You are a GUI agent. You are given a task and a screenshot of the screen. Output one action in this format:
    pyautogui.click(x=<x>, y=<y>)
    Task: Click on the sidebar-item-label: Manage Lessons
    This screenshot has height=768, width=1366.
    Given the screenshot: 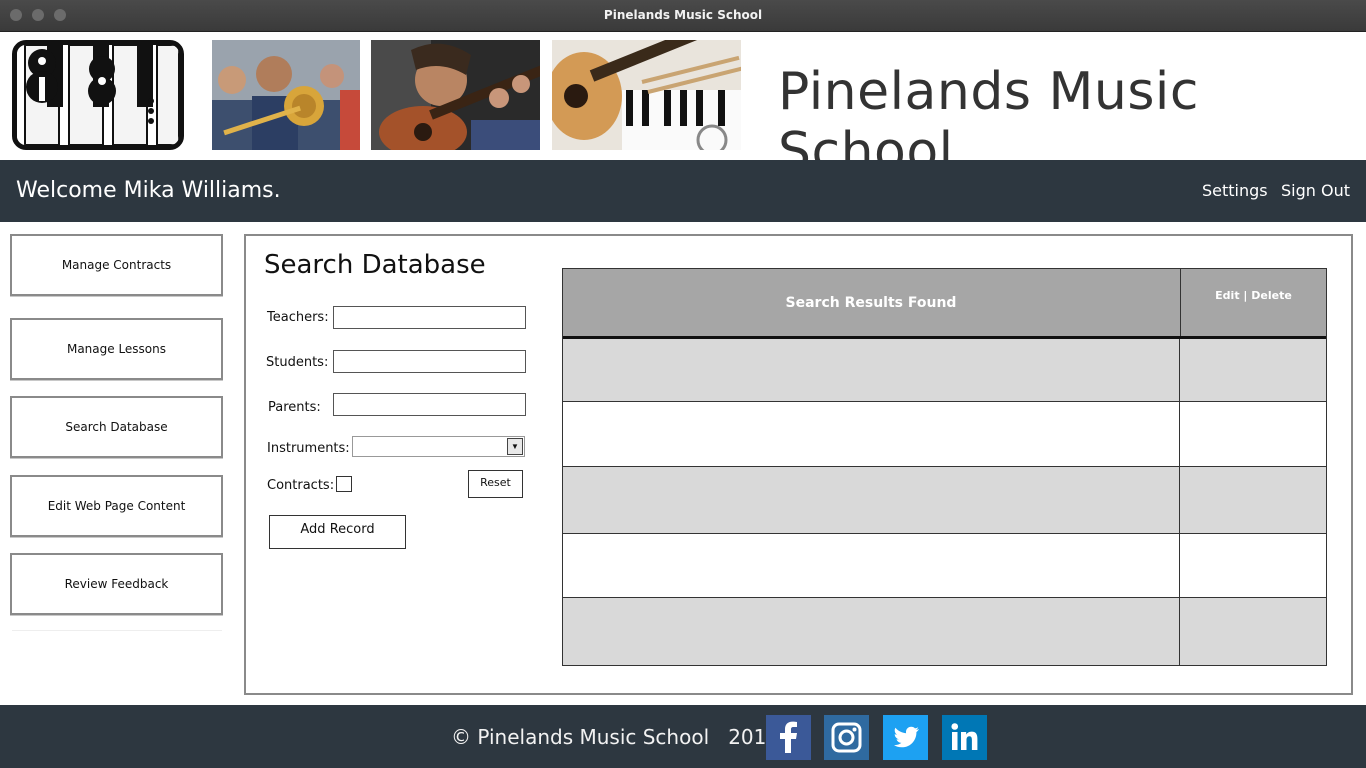 What is the action you would take?
    pyautogui.click(x=116, y=349)
    